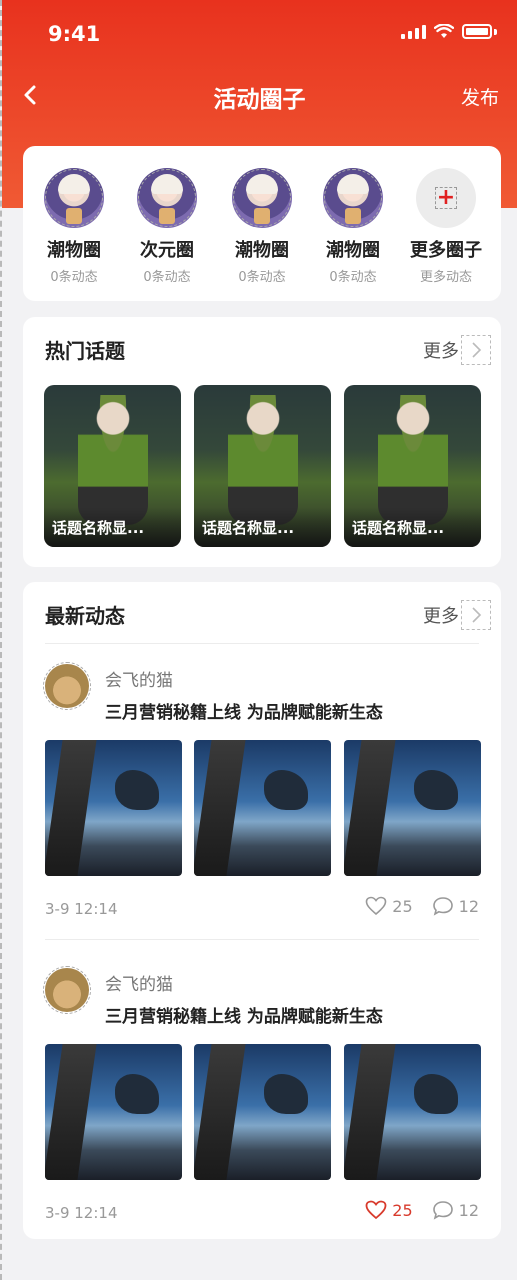 This screenshot has height=1280, width=517. I want to click on plus-icon: +, so click(446, 197).